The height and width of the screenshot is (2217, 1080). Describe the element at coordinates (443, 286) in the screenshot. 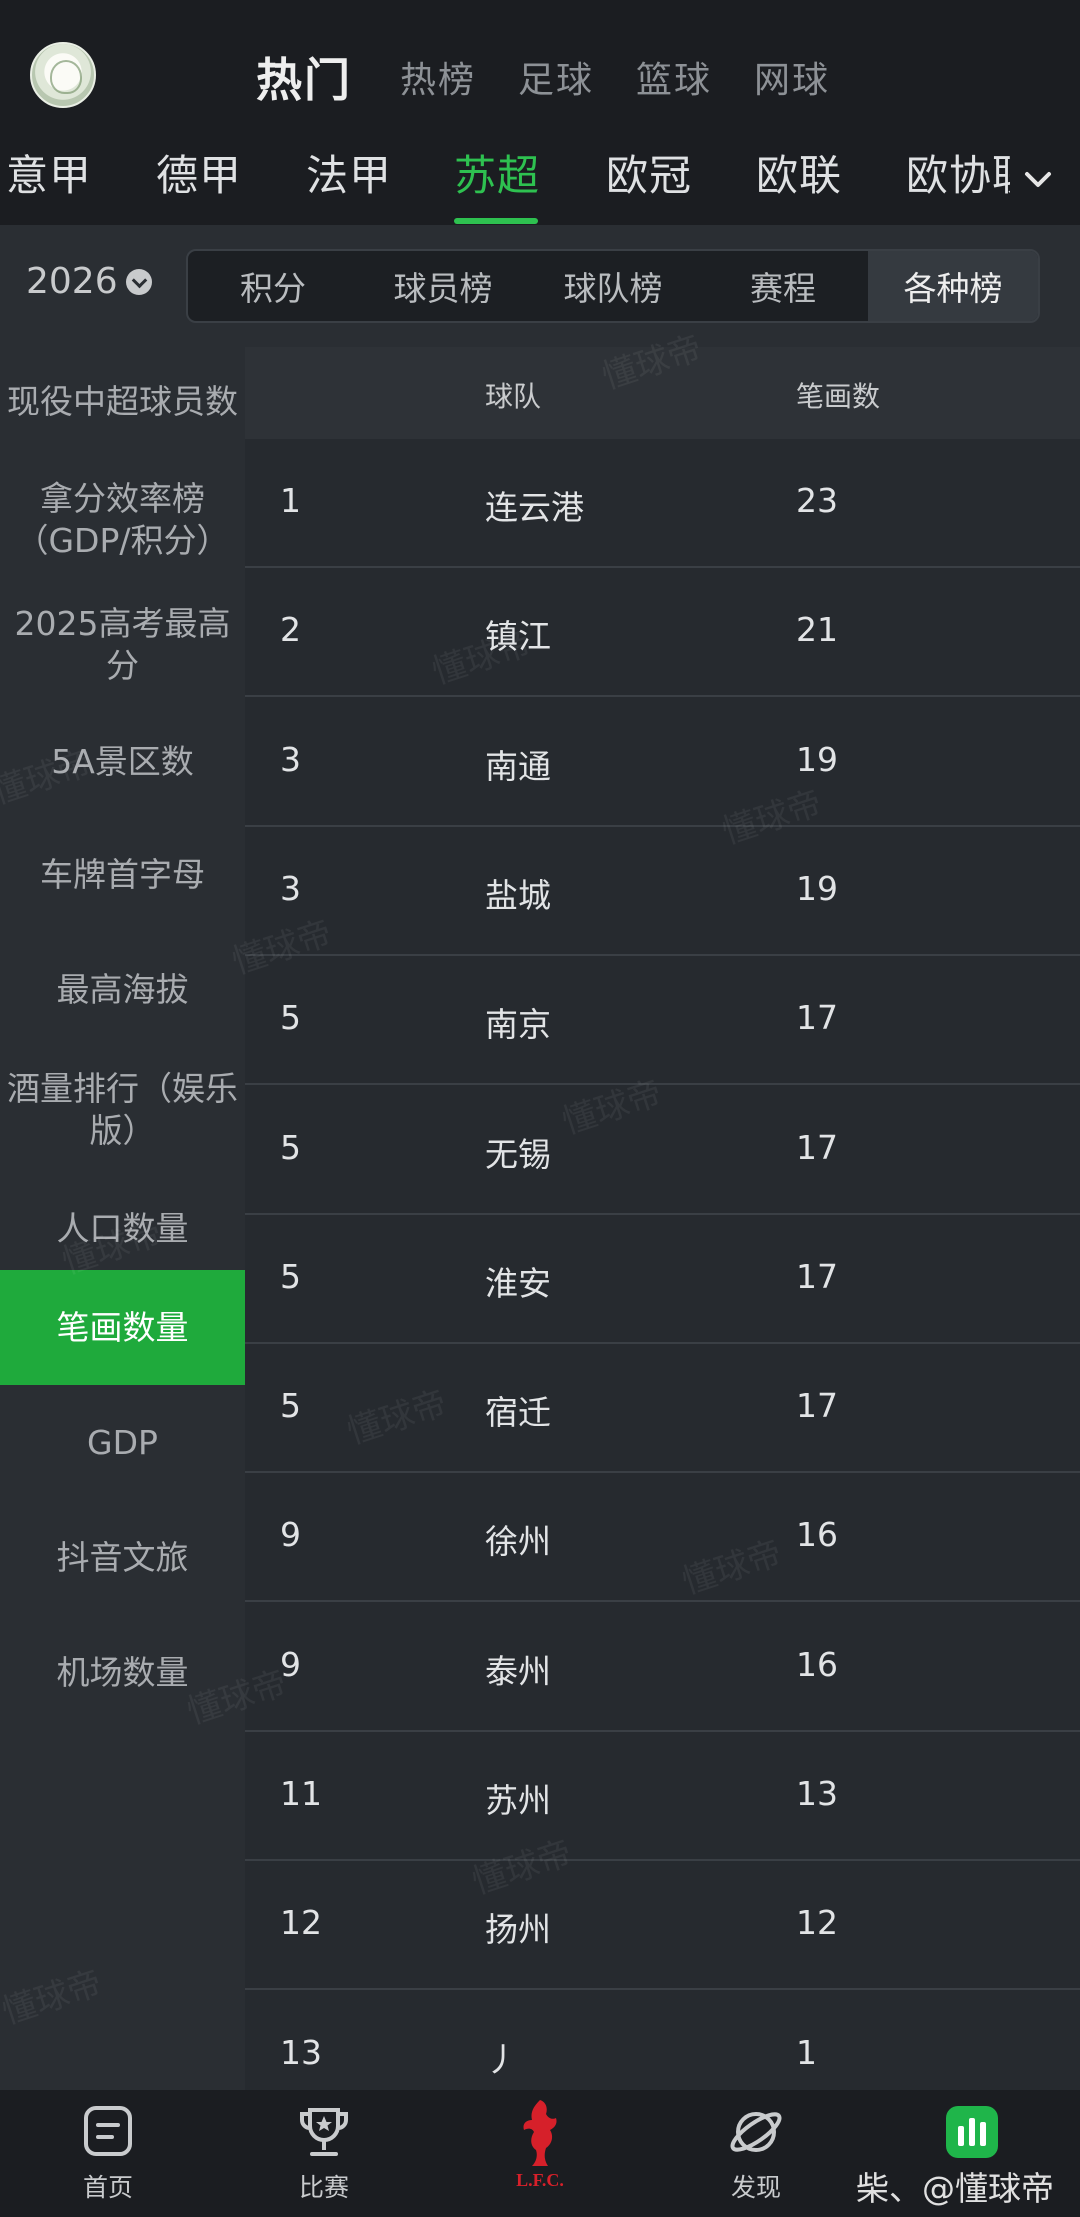

I see `segment-player-rank: 球员榜` at that location.